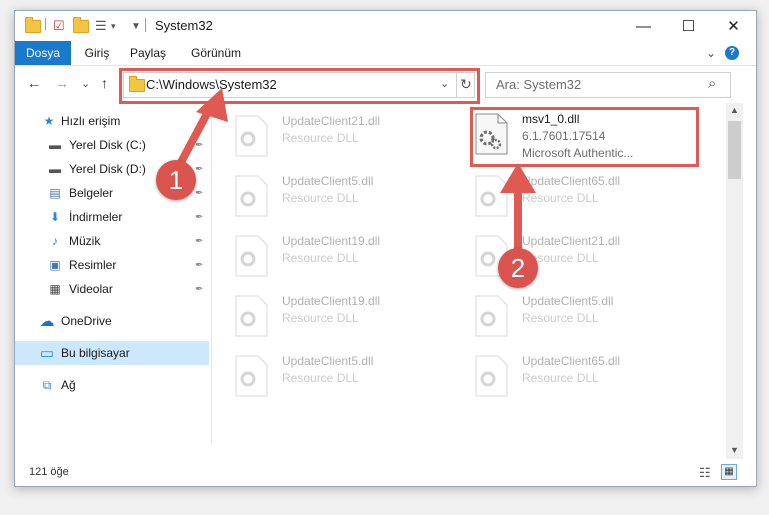 The image size is (769, 515). What do you see at coordinates (518, 268) in the screenshot?
I see `step-badge-2: 2` at bounding box center [518, 268].